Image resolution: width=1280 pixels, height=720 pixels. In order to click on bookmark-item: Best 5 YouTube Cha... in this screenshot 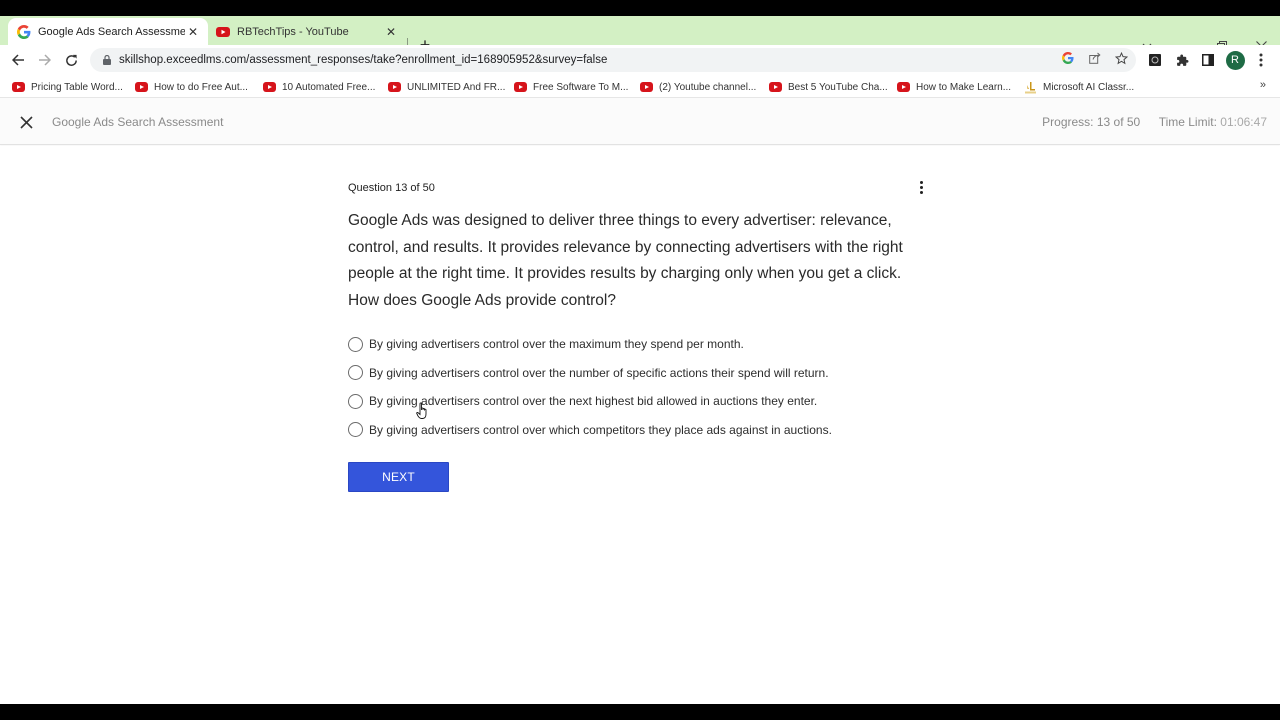, I will do `click(828, 87)`.